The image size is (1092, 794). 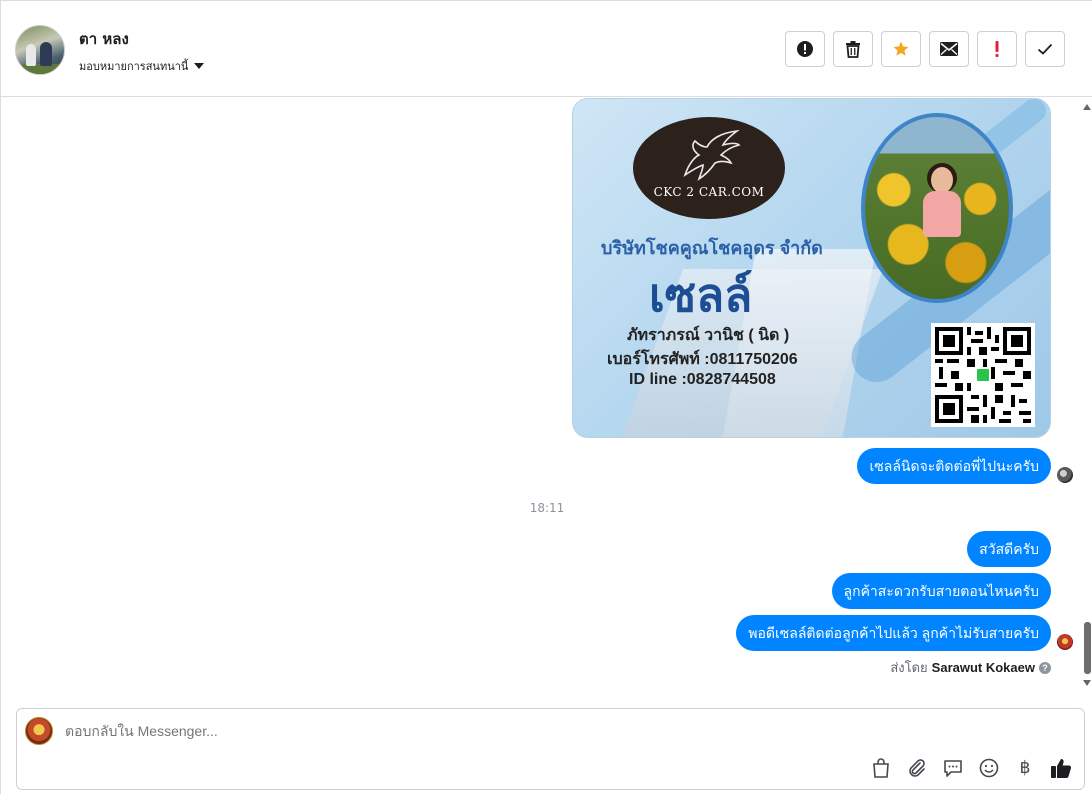 I want to click on emoji-icon, so click(x=989, y=768).